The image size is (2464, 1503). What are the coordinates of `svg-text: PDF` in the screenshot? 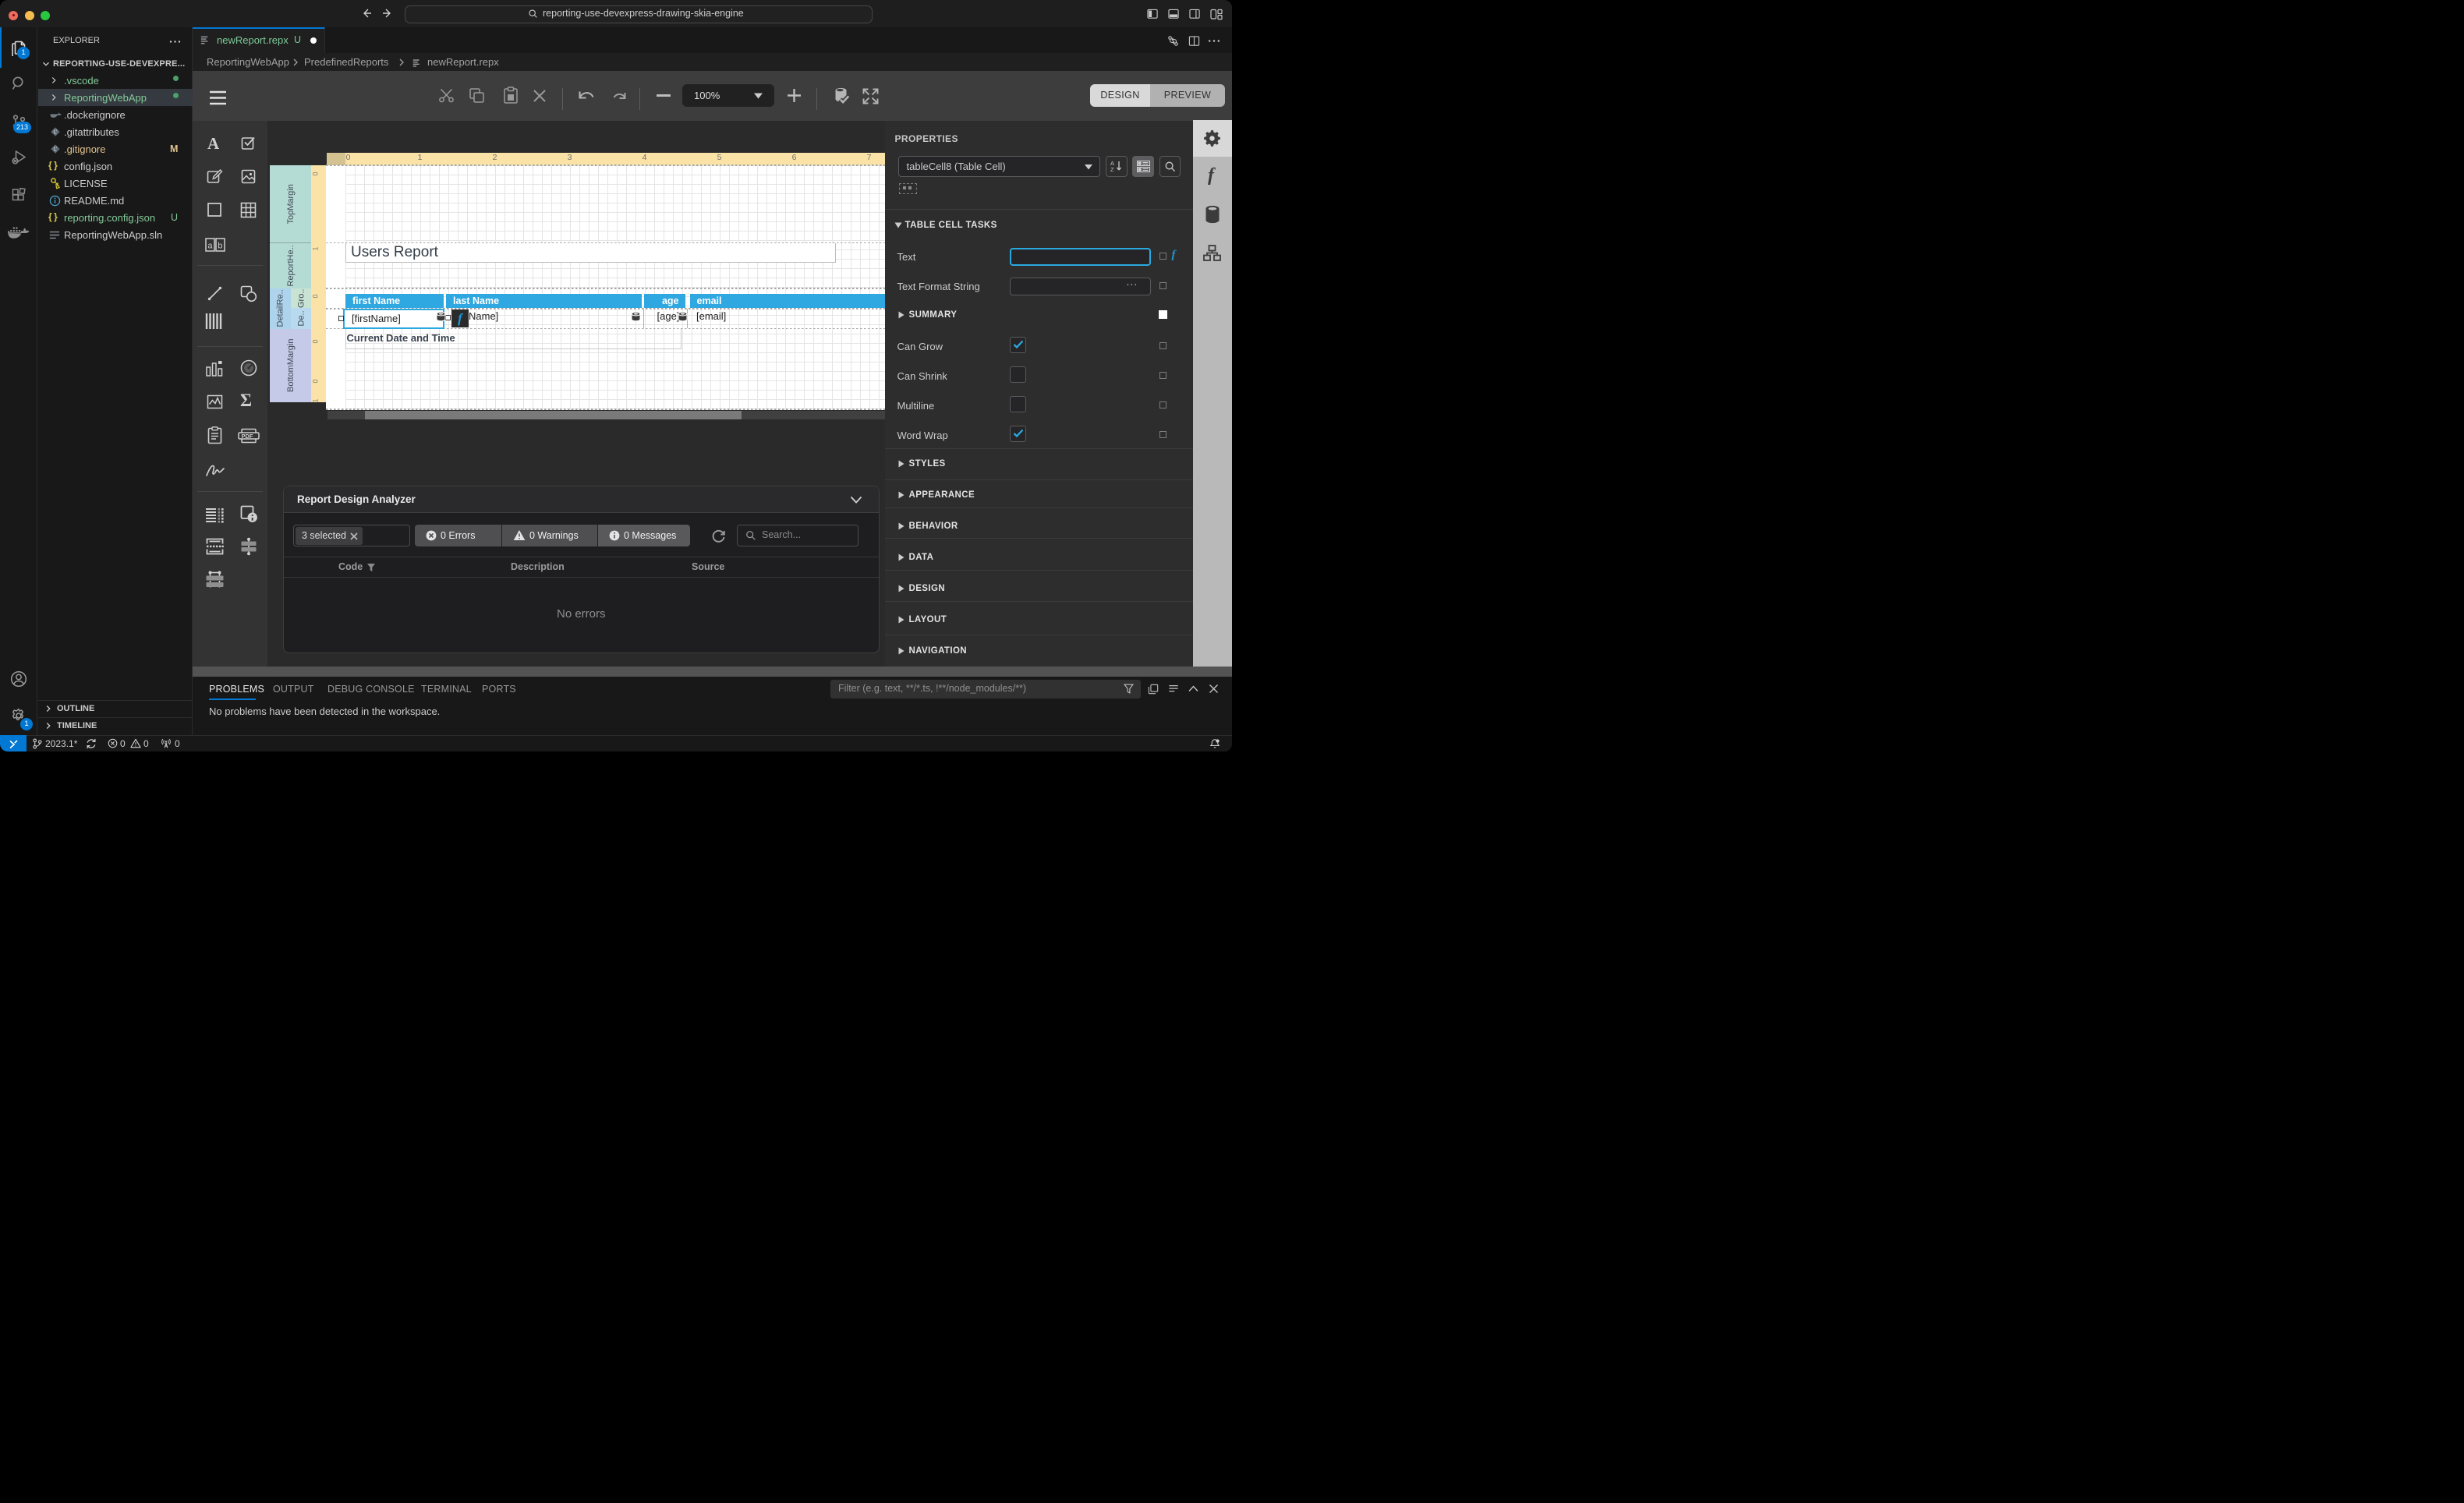 It's located at (247, 436).